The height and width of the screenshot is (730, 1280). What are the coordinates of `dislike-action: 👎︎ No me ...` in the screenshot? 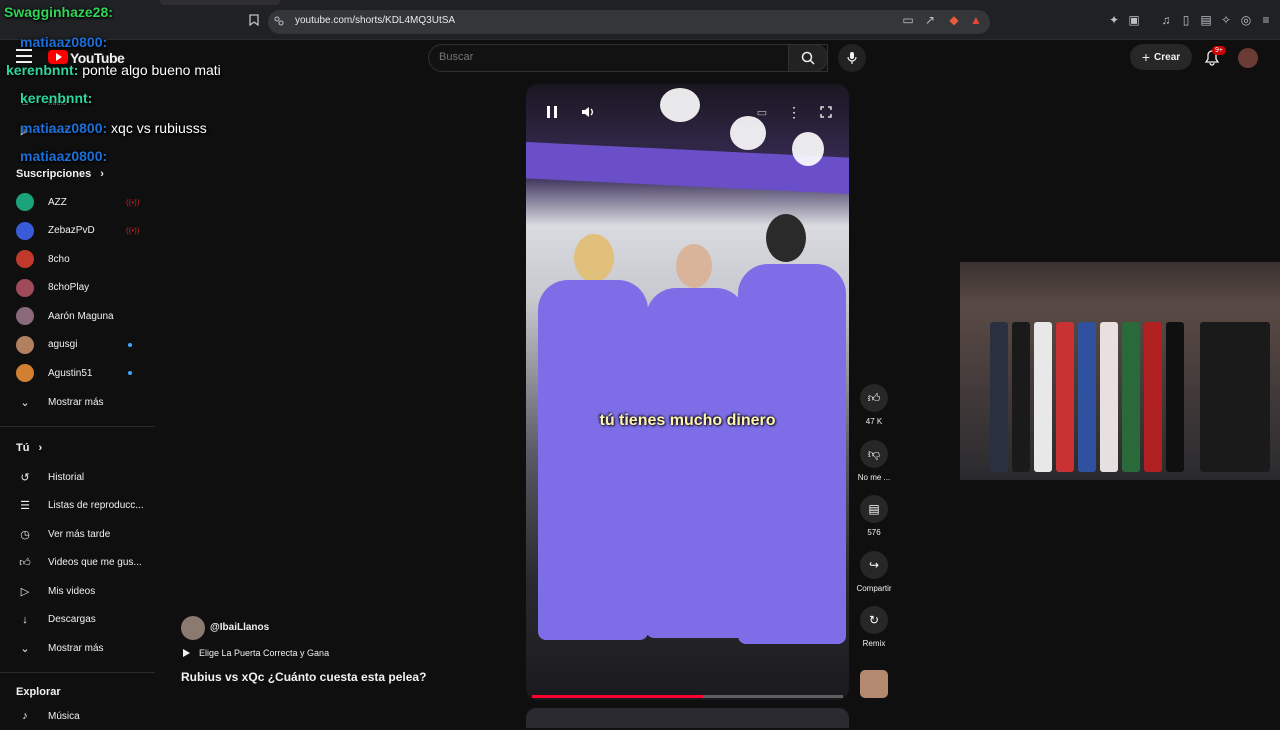 It's located at (874, 461).